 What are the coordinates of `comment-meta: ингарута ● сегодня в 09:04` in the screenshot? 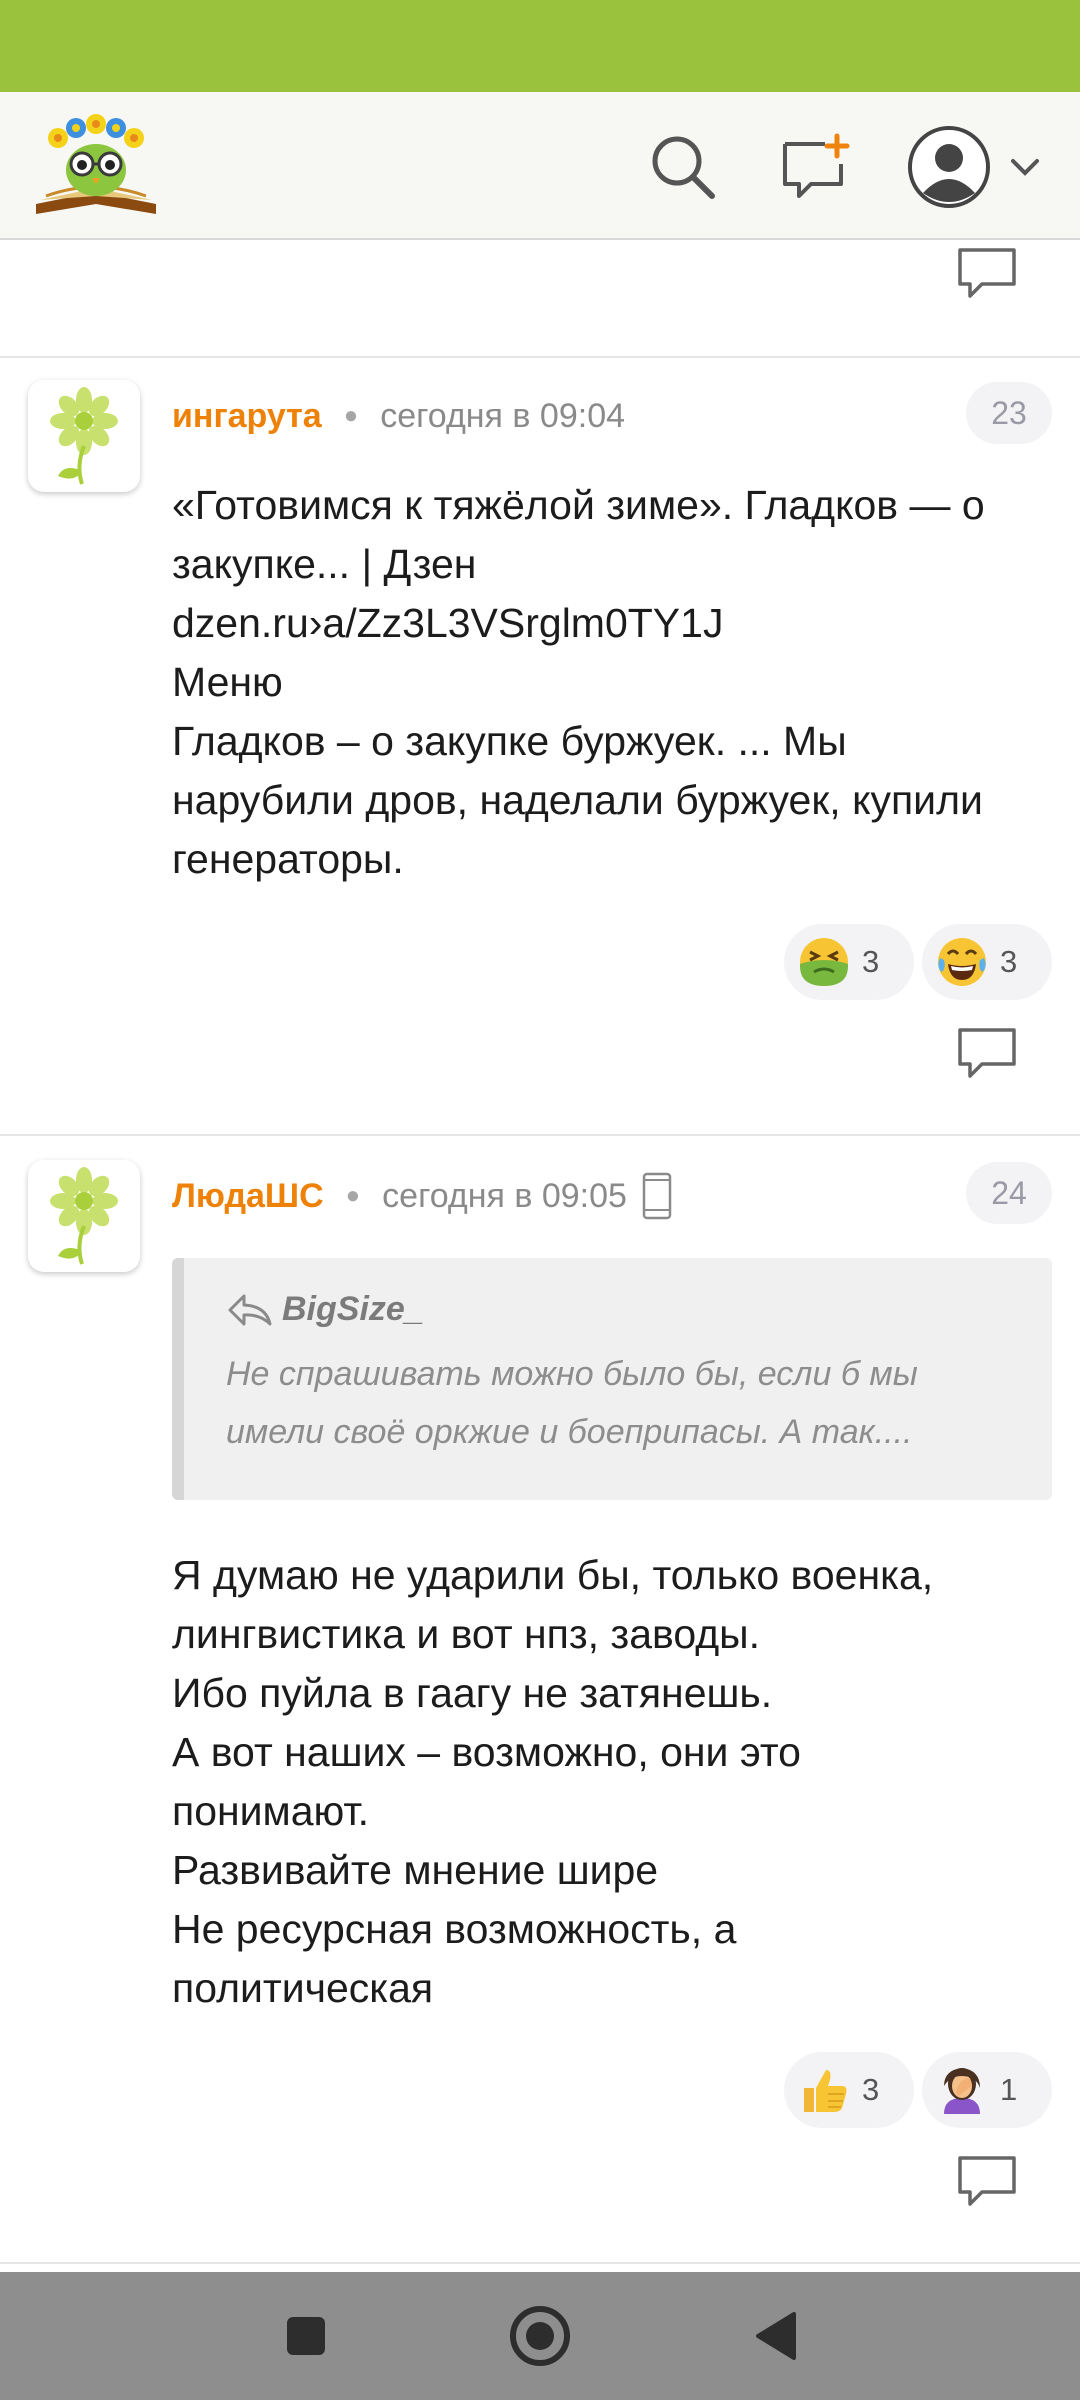 It's located at (398, 416).